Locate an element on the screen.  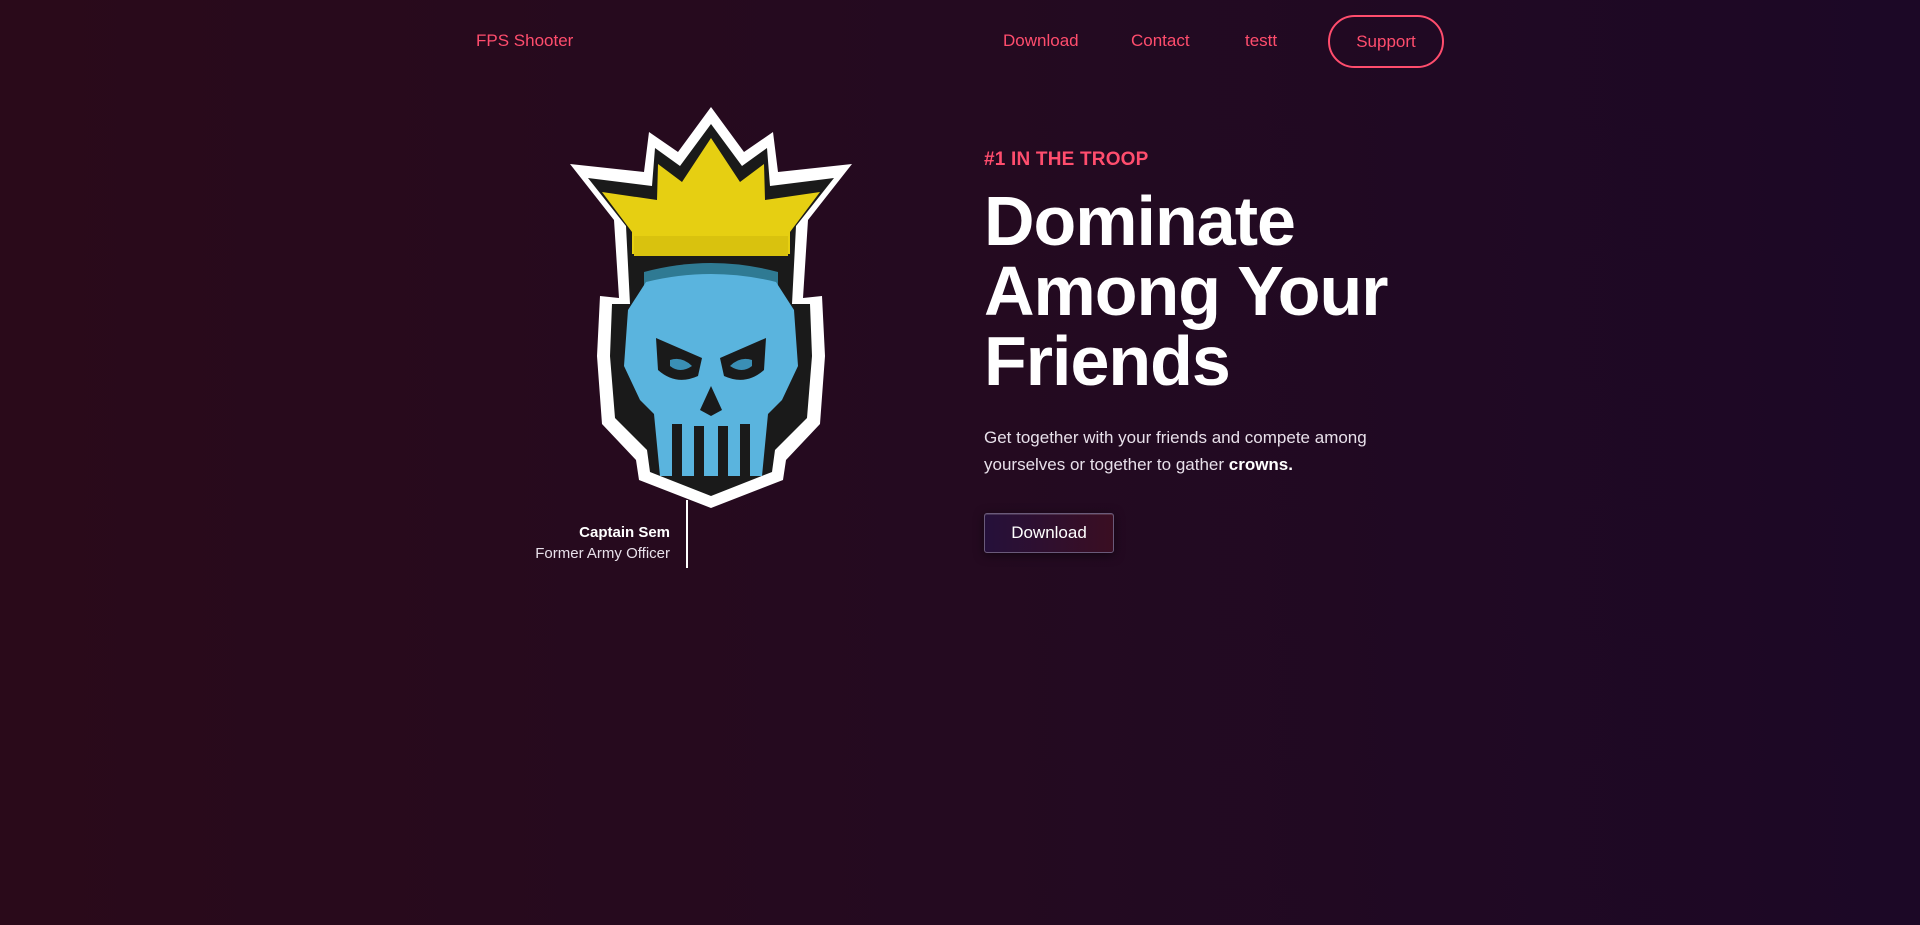
headline-line-2: Among Your is located at coordinates (1186, 291).